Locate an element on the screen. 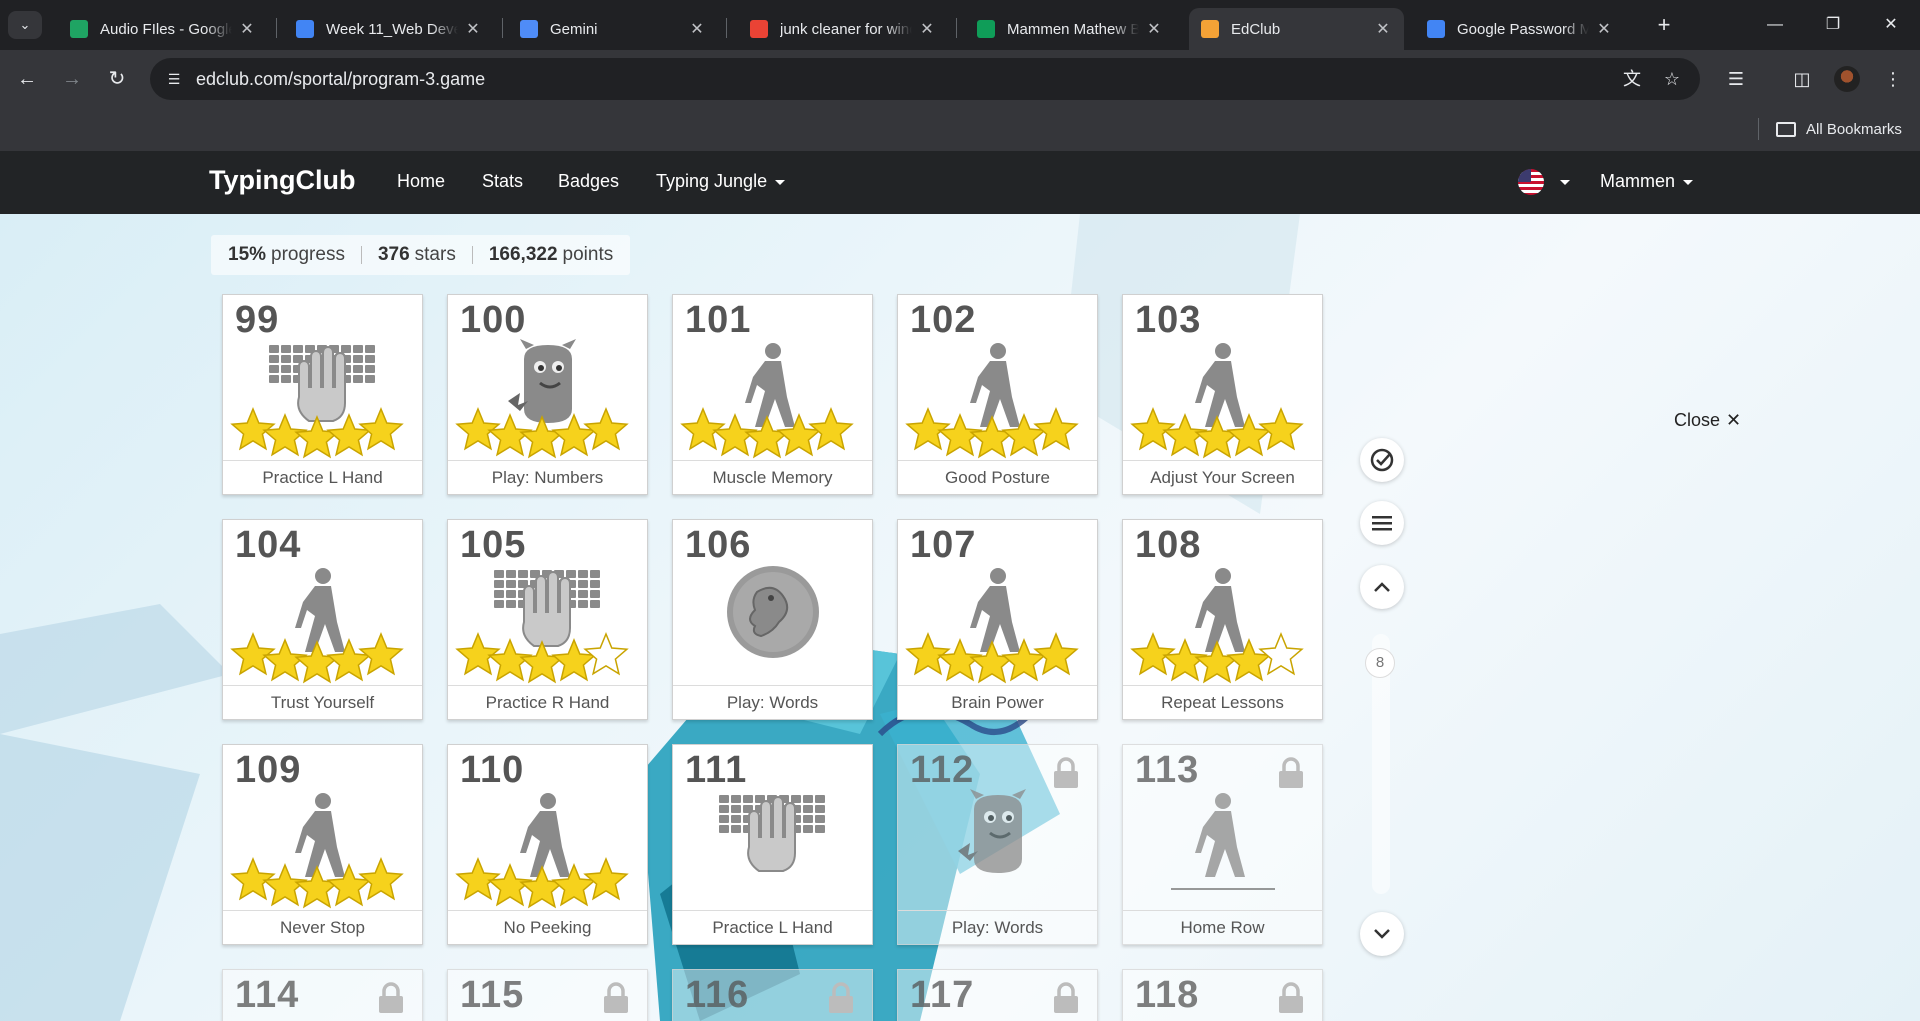 The height and width of the screenshot is (1021, 1920). browser-tab: Audio FIles - Google ✕ is located at coordinates (163, 29).